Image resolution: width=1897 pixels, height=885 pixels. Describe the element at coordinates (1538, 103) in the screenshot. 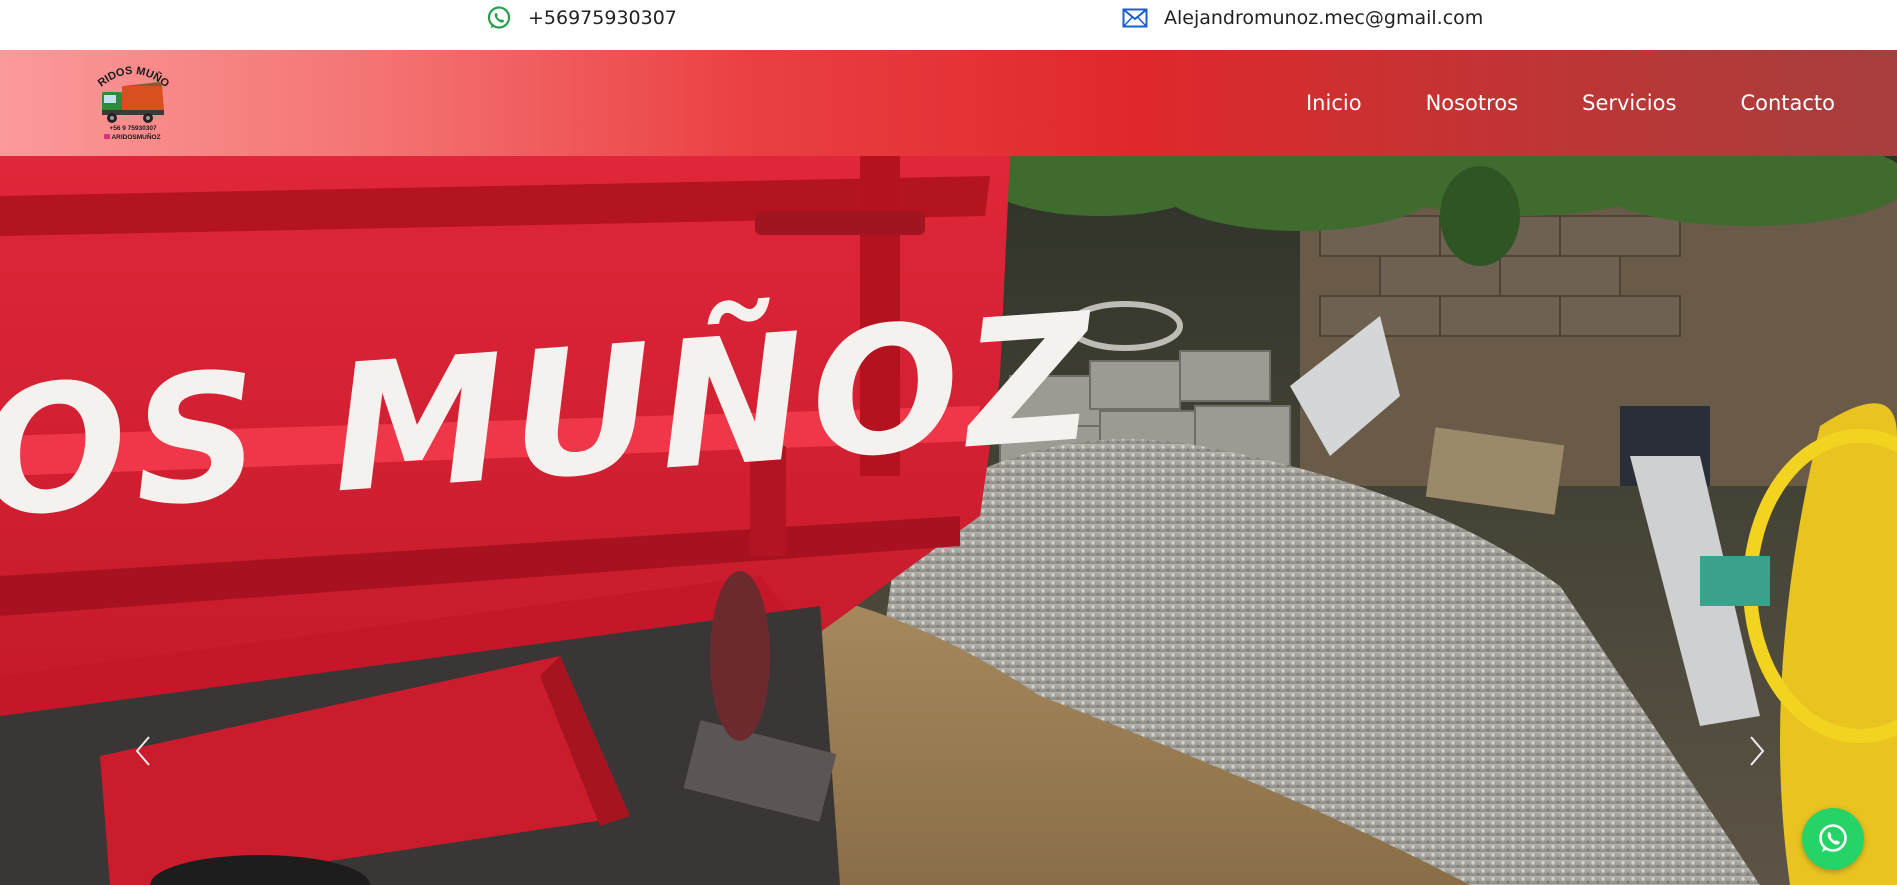

I see `main-nav: Inicio Nosotros Servicios Contacto` at that location.